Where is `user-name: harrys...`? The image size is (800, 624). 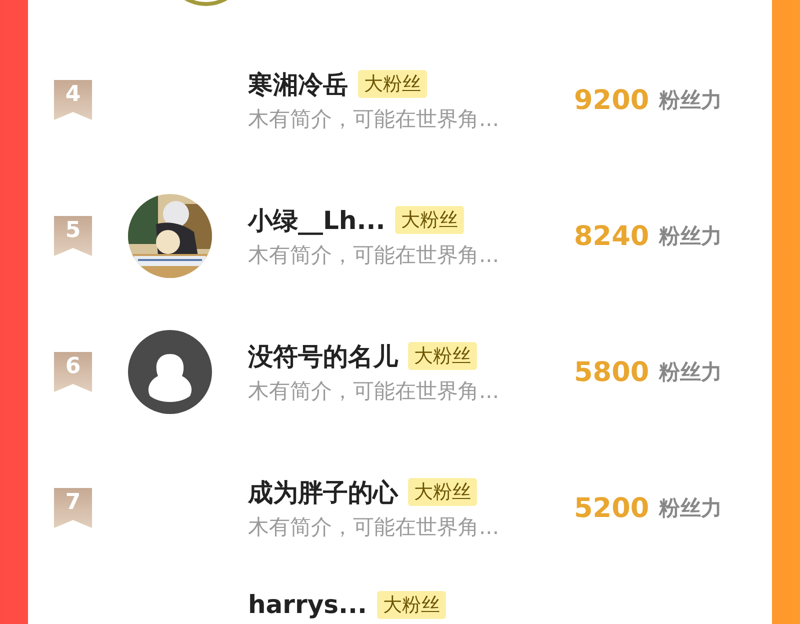
user-name: harrys... is located at coordinates (307, 604).